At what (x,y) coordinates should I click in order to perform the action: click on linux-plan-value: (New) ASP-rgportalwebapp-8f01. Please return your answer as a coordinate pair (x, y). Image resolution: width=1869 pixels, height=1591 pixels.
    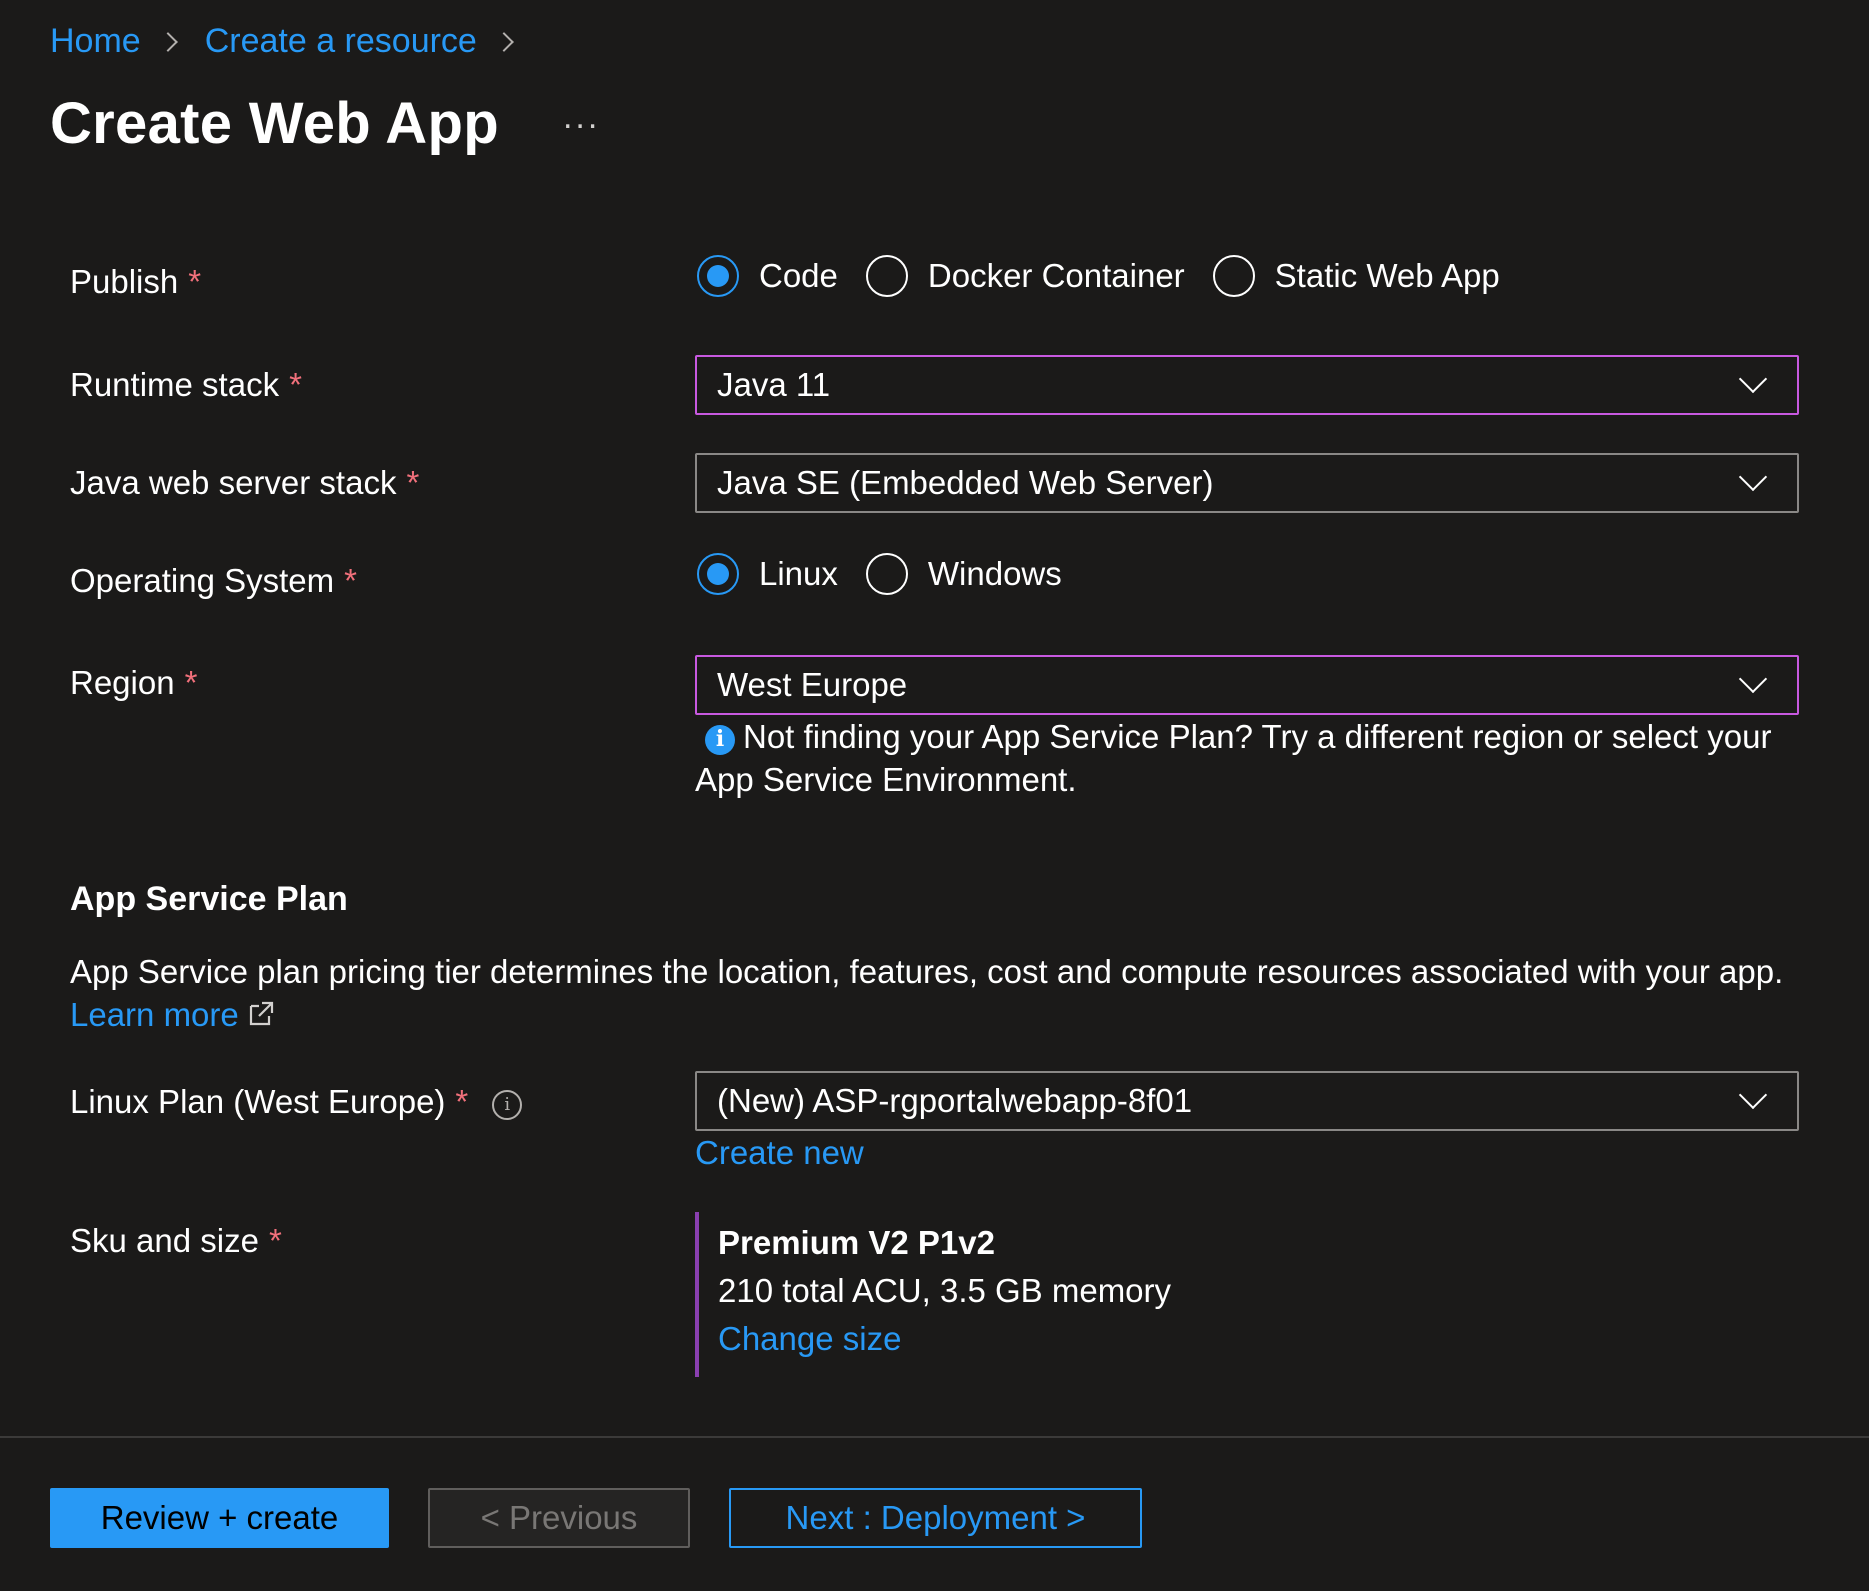
    Looking at the image, I should click on (955, 1100).